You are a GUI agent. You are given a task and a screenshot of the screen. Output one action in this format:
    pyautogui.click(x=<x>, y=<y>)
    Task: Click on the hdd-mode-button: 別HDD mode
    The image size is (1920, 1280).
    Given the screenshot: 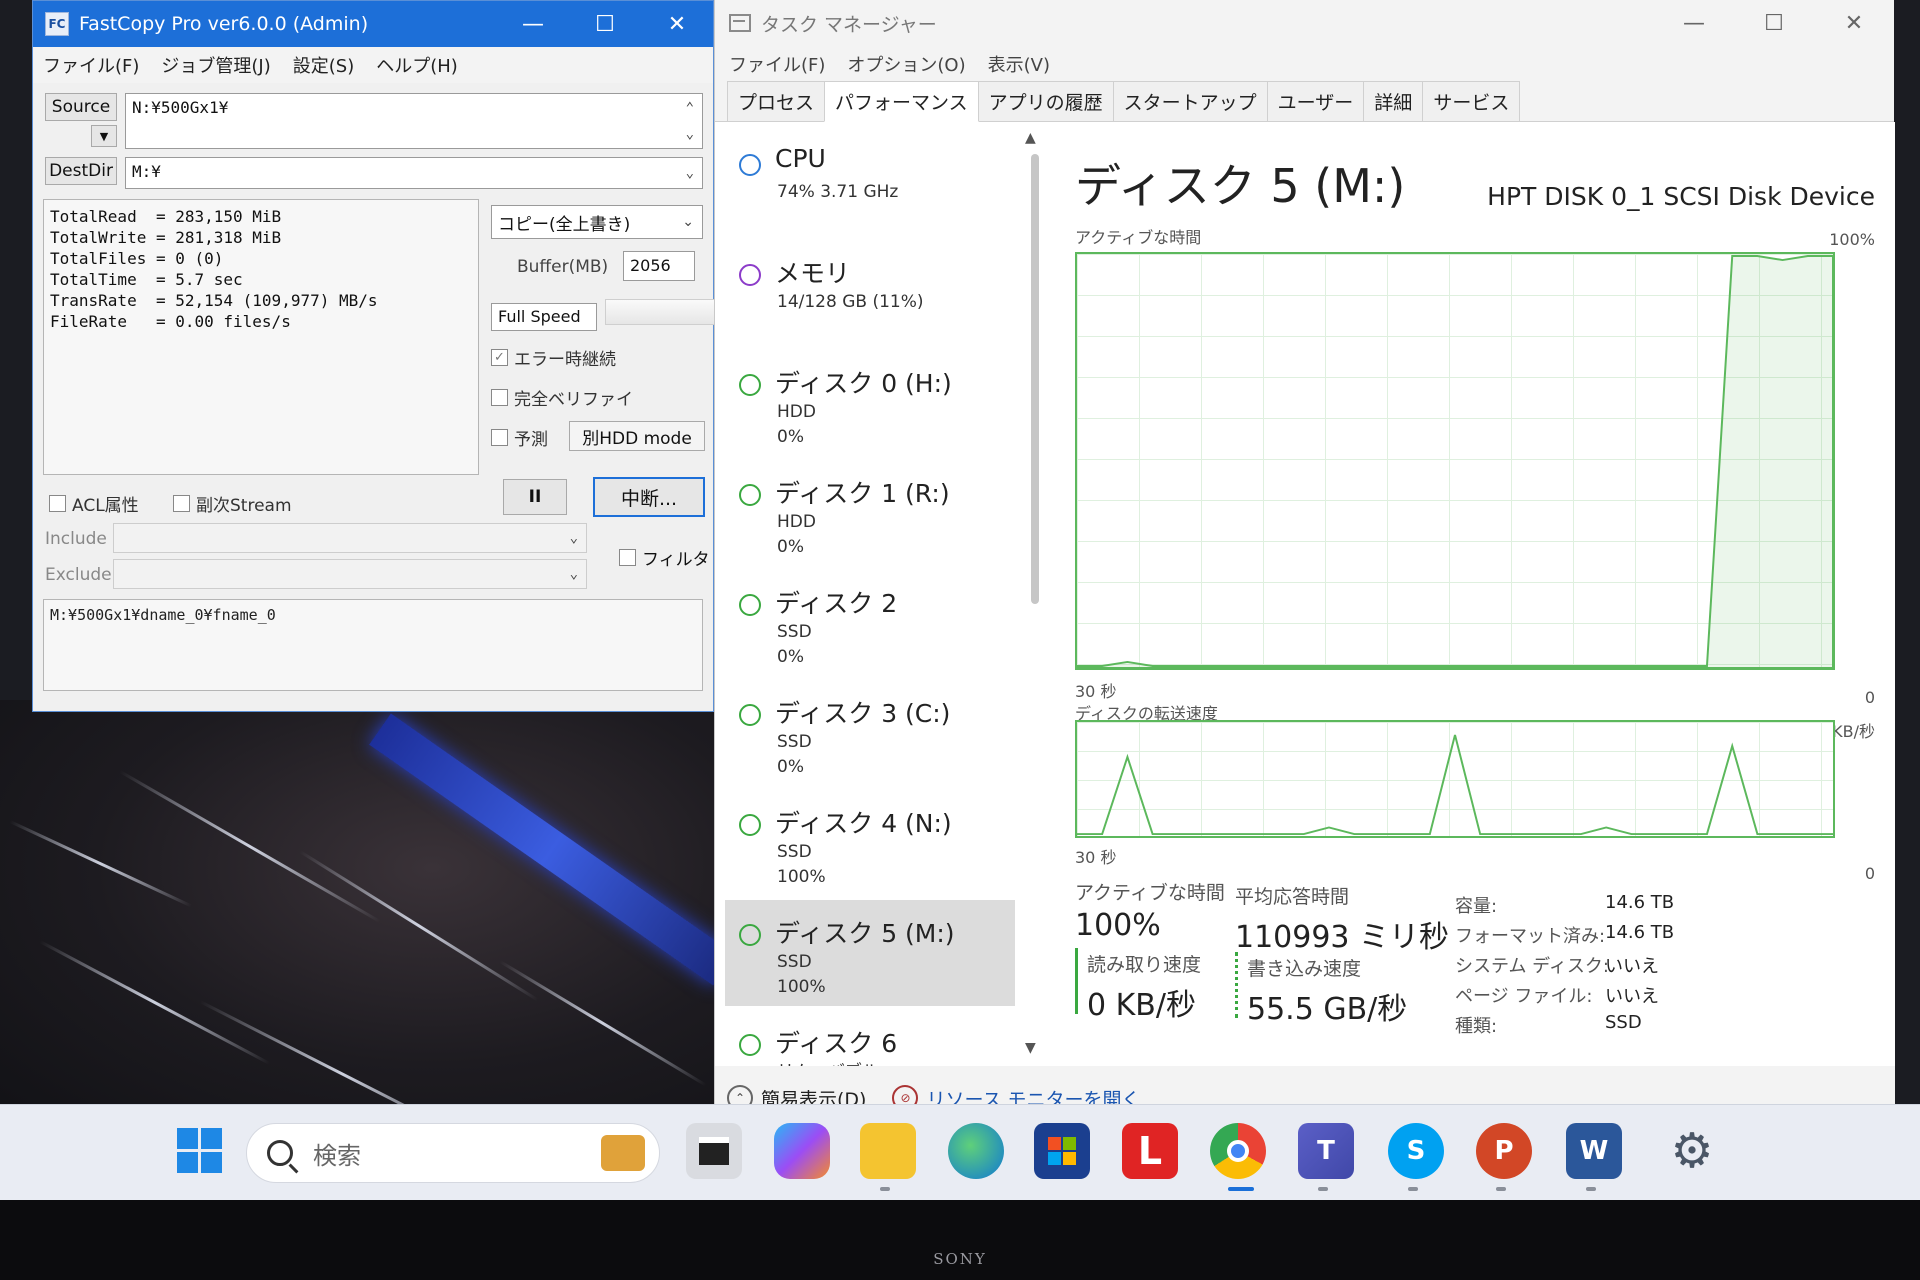 What is the action you would take?
    pyautogui.click(x=637, y=436)
    